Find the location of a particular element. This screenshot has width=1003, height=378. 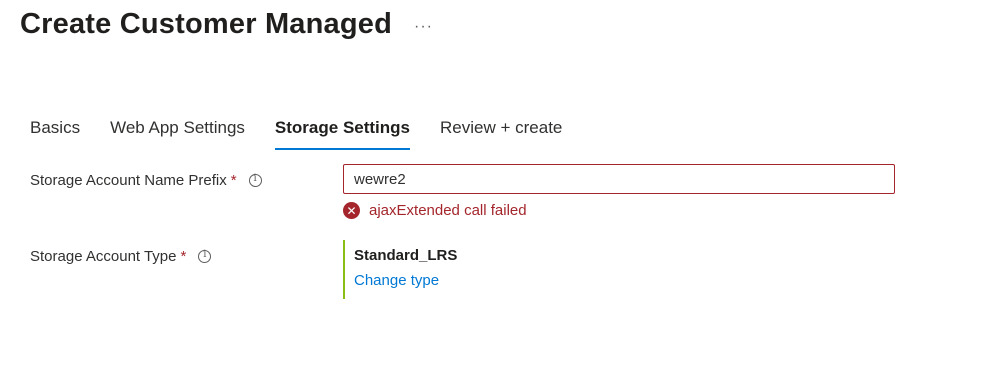

storage-prefix-input is located at coordinates (619, 179).